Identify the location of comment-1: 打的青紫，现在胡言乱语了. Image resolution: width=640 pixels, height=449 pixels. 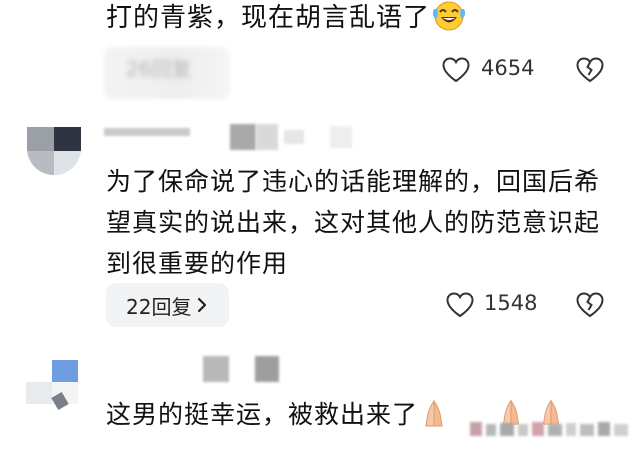
(286, 21).